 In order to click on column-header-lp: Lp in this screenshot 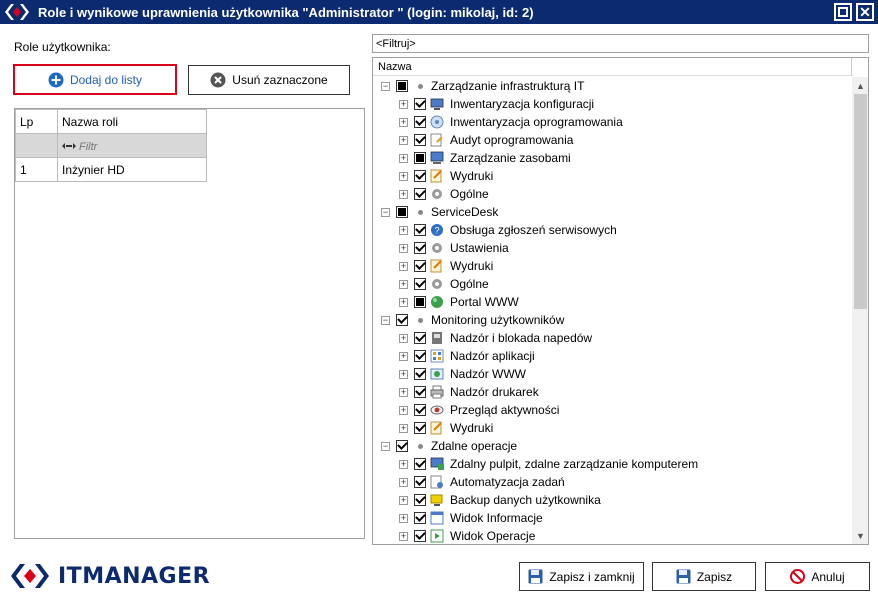, I will do `click(36, 121)`.